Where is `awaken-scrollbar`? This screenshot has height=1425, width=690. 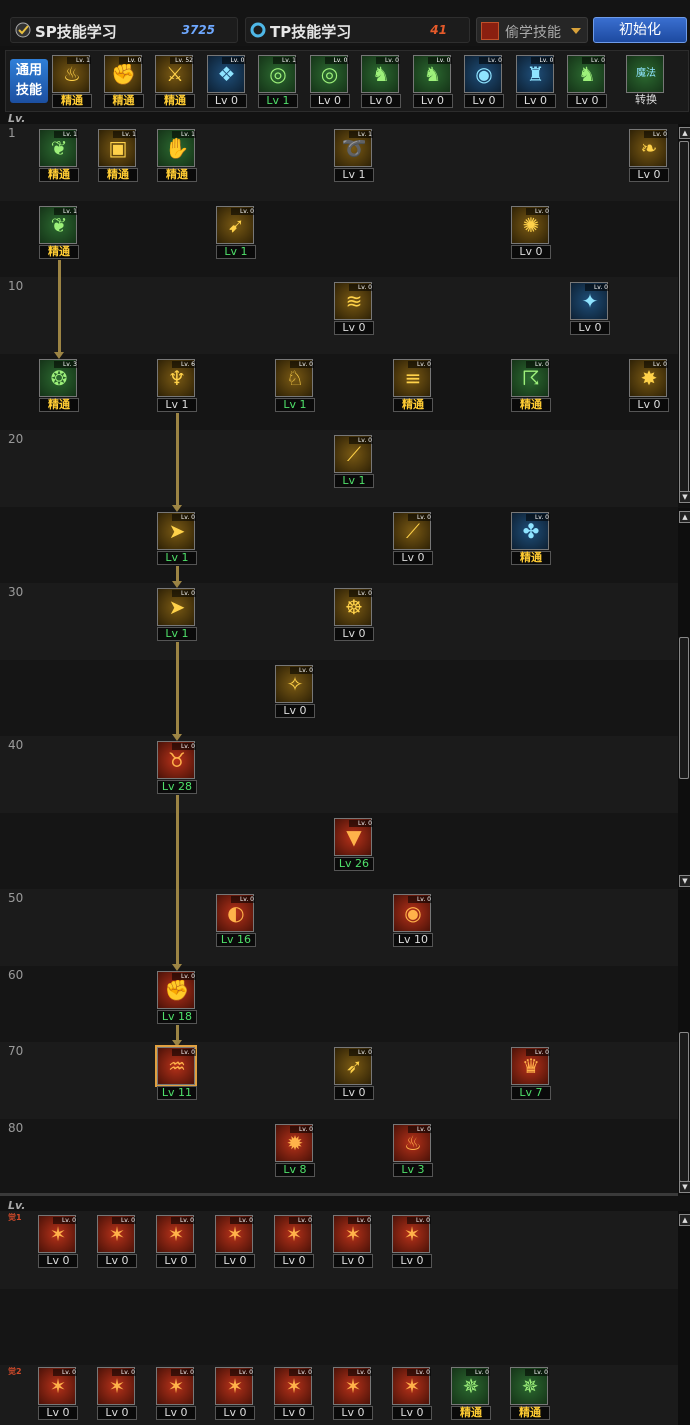
awaken-scrollbar is located at coordinates (684, 1318).